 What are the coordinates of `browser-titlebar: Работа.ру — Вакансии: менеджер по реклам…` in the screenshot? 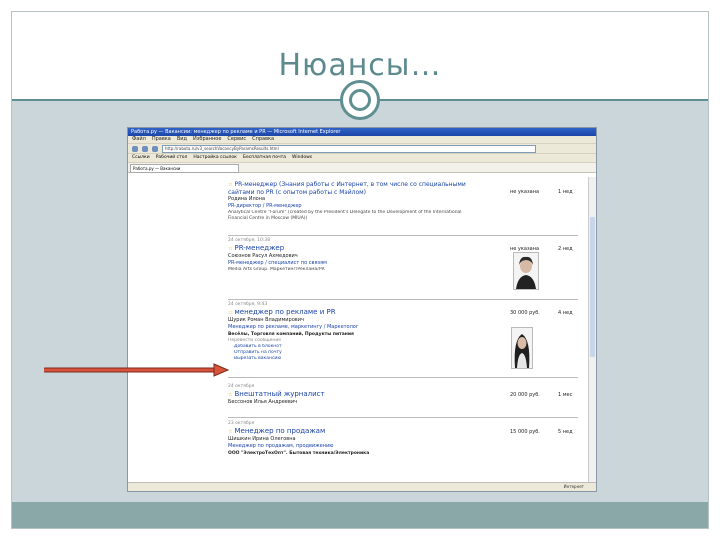 It's located at (362, 132).